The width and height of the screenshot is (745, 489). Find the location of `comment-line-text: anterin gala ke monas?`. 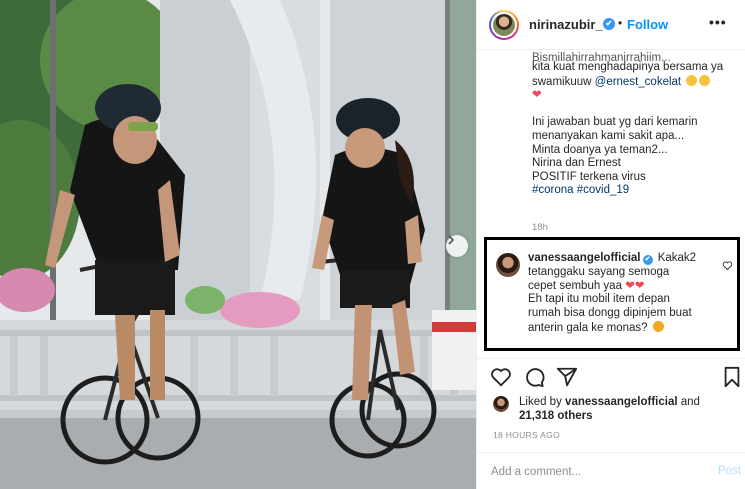

comment-line-text: anterin gala ke monas? is located at coordinates (588, 327).